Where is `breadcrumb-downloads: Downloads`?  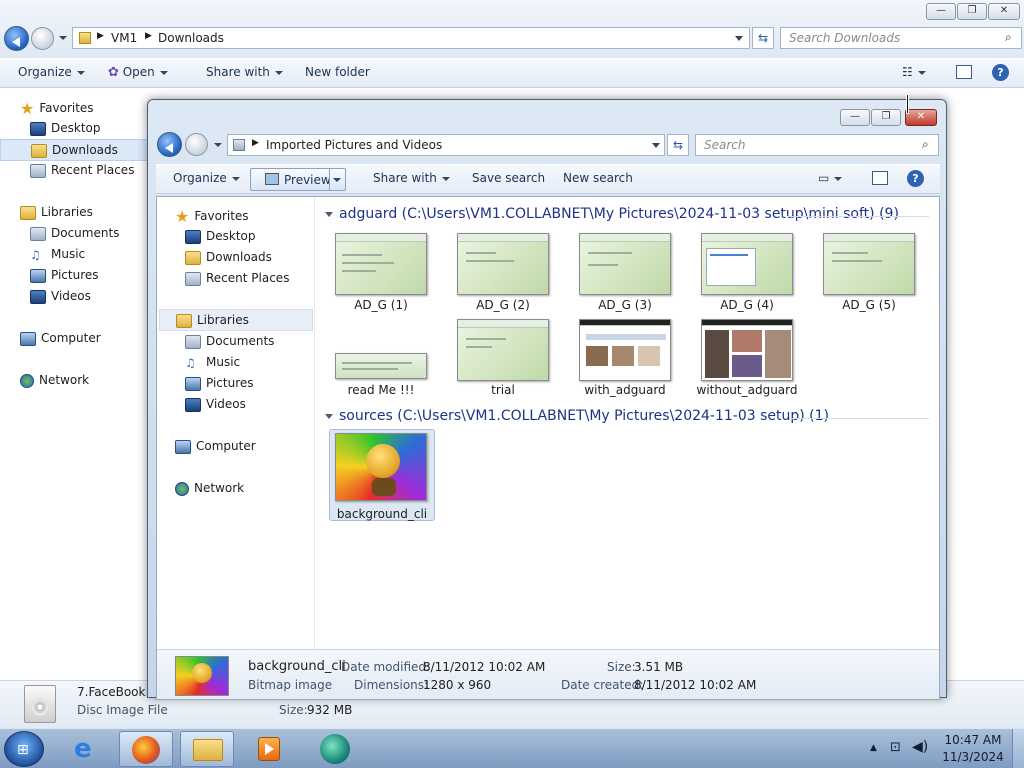
breadcrumb-downloads: Downloads is located at coordinates (191, 38).